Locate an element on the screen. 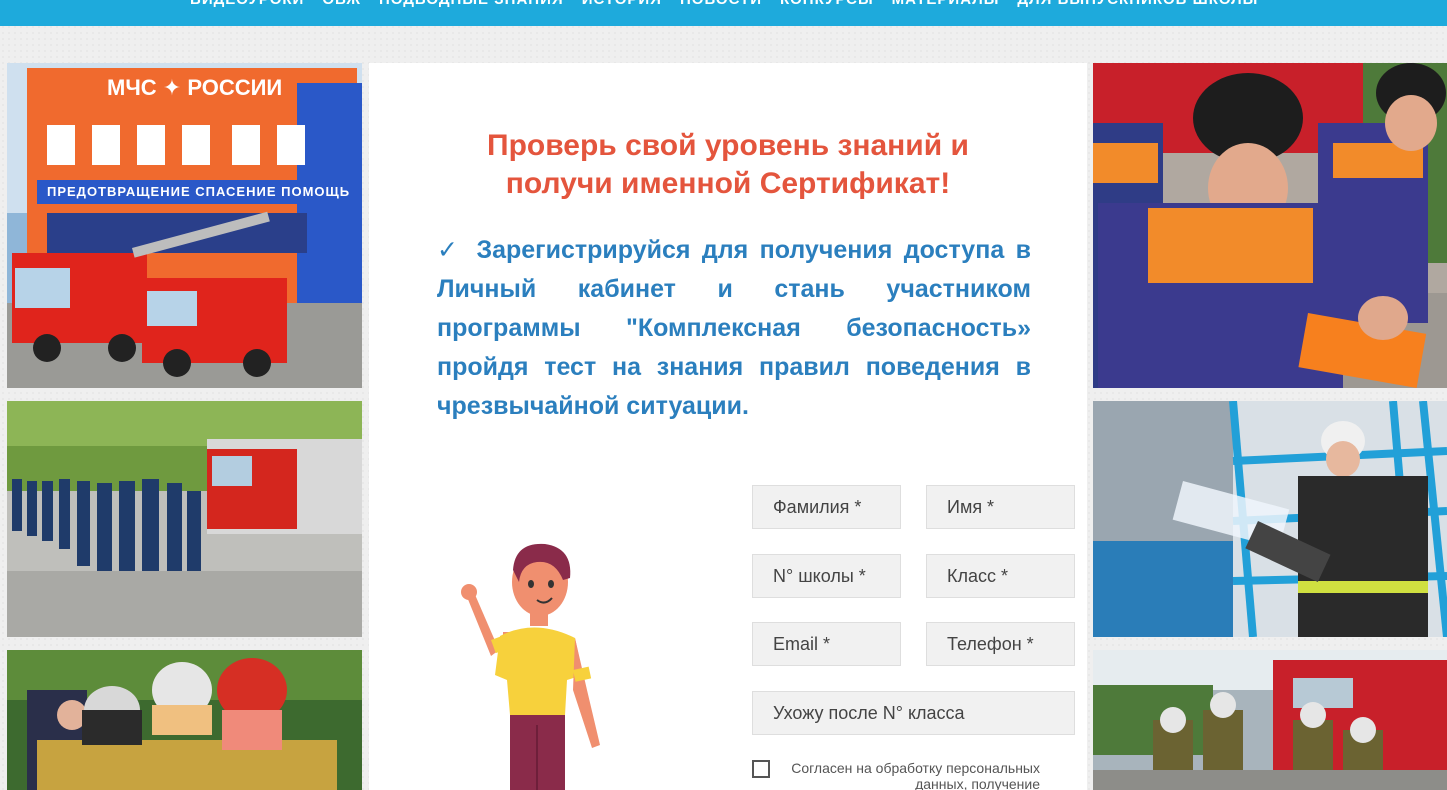  grade-input: Класс * is located at coordinates (1000, 576).